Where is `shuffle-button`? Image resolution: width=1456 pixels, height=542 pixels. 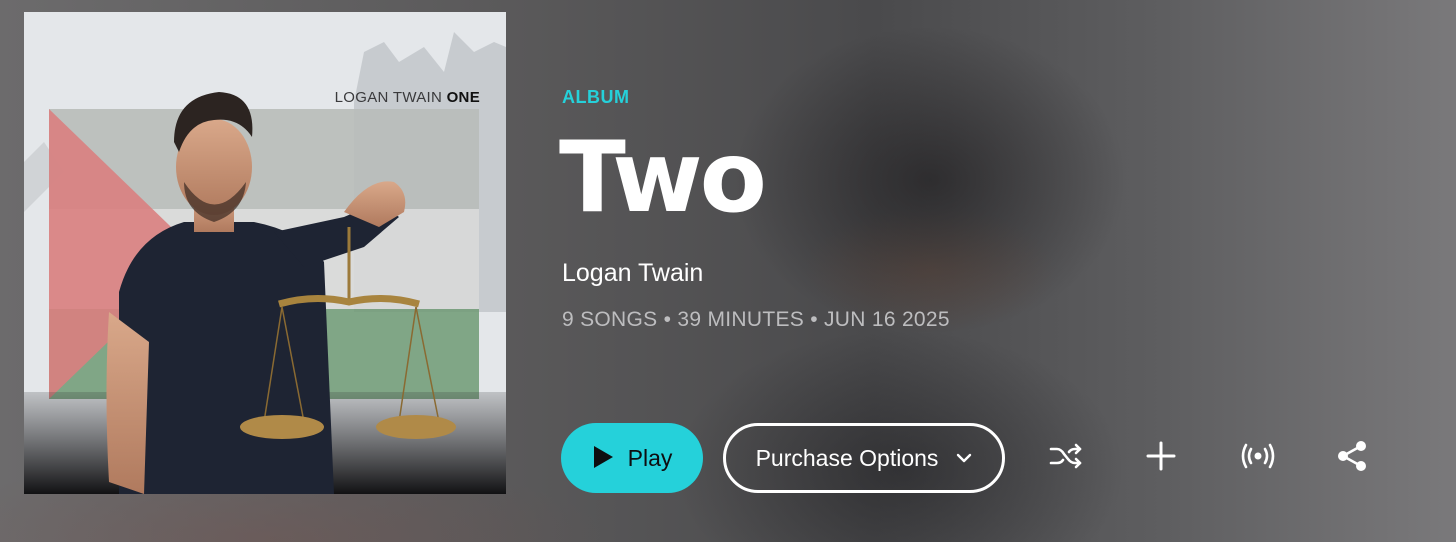 shuffle-button is located at coordinates (1066, 458).